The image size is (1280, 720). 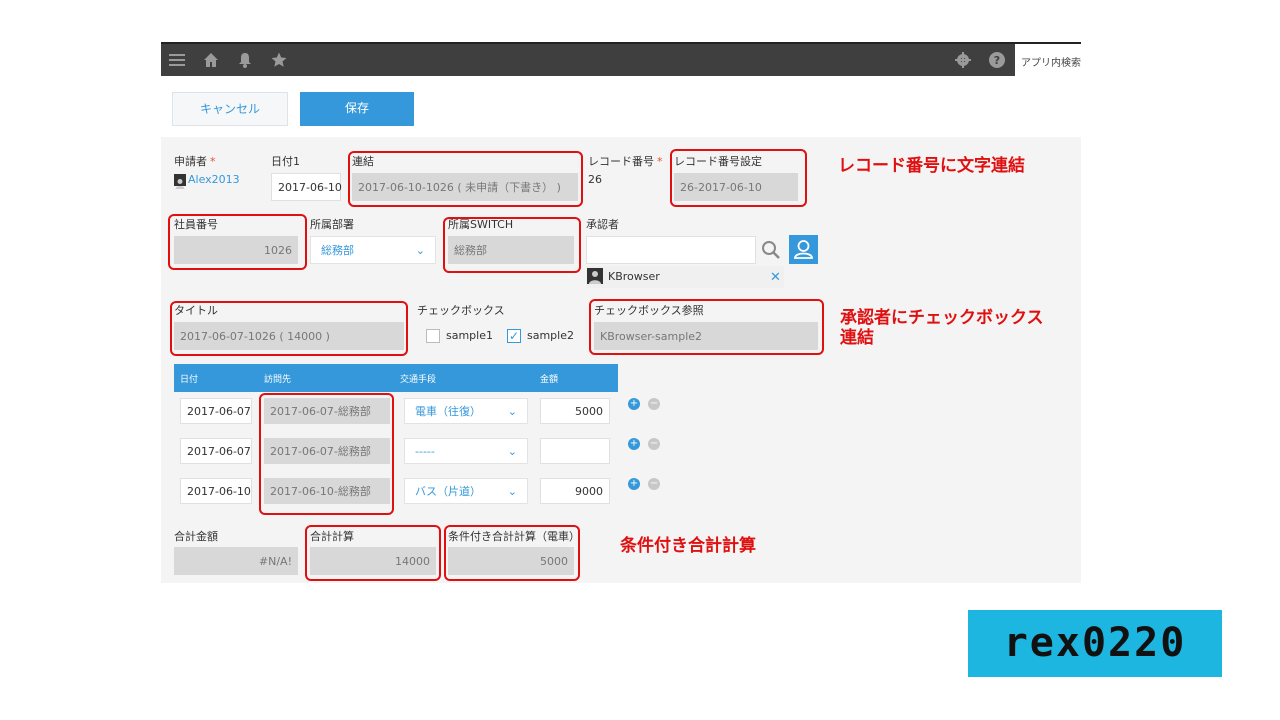 I want to click on column-header-amount: 金額, so click(x=549, y=380).